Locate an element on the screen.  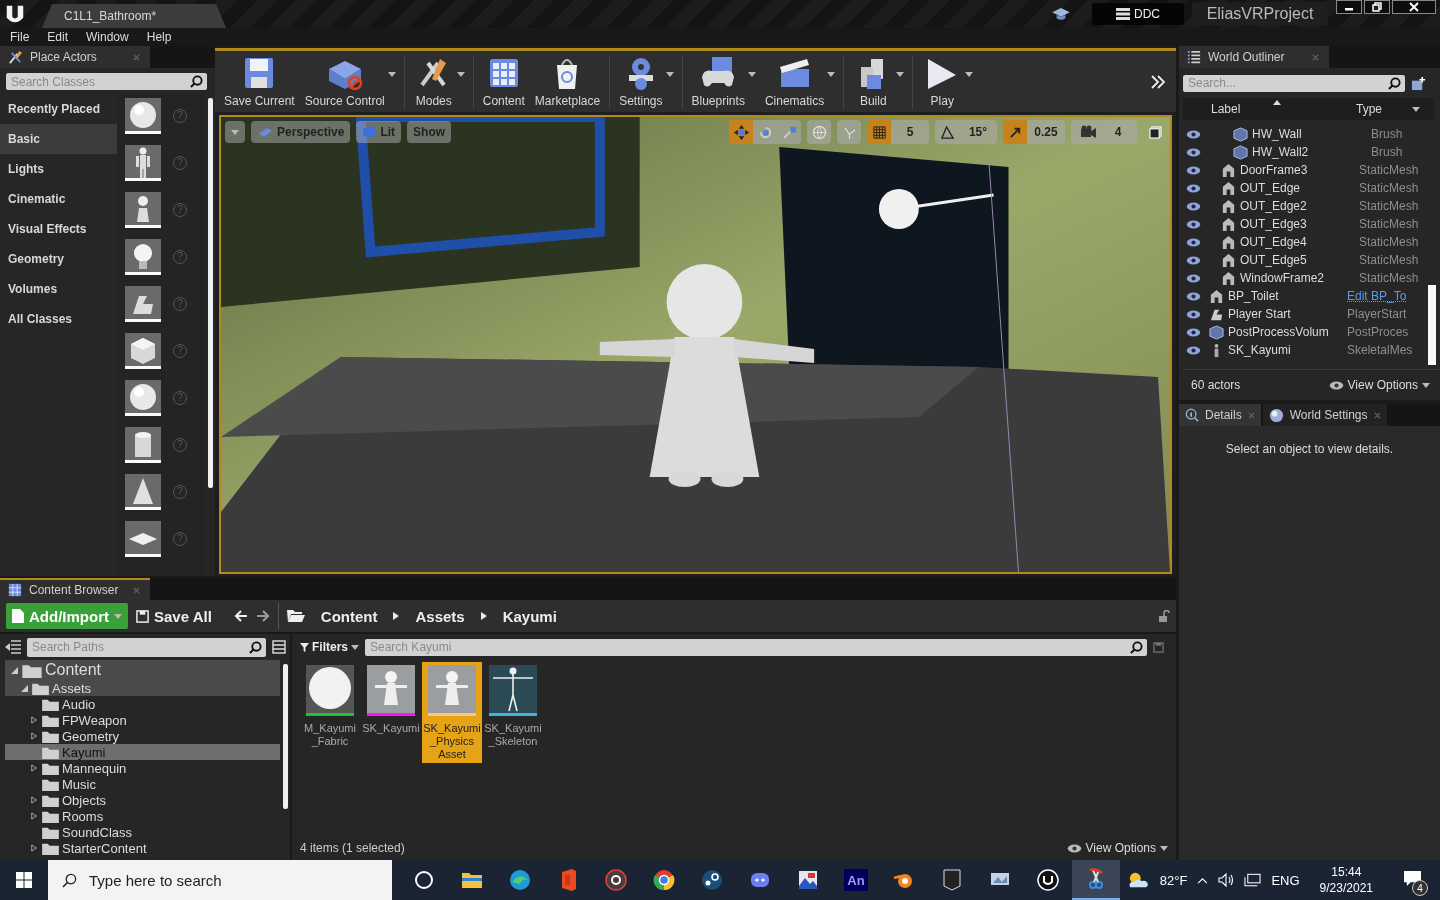
panel-tab: World Settings is located at coordinates (1324, 415).